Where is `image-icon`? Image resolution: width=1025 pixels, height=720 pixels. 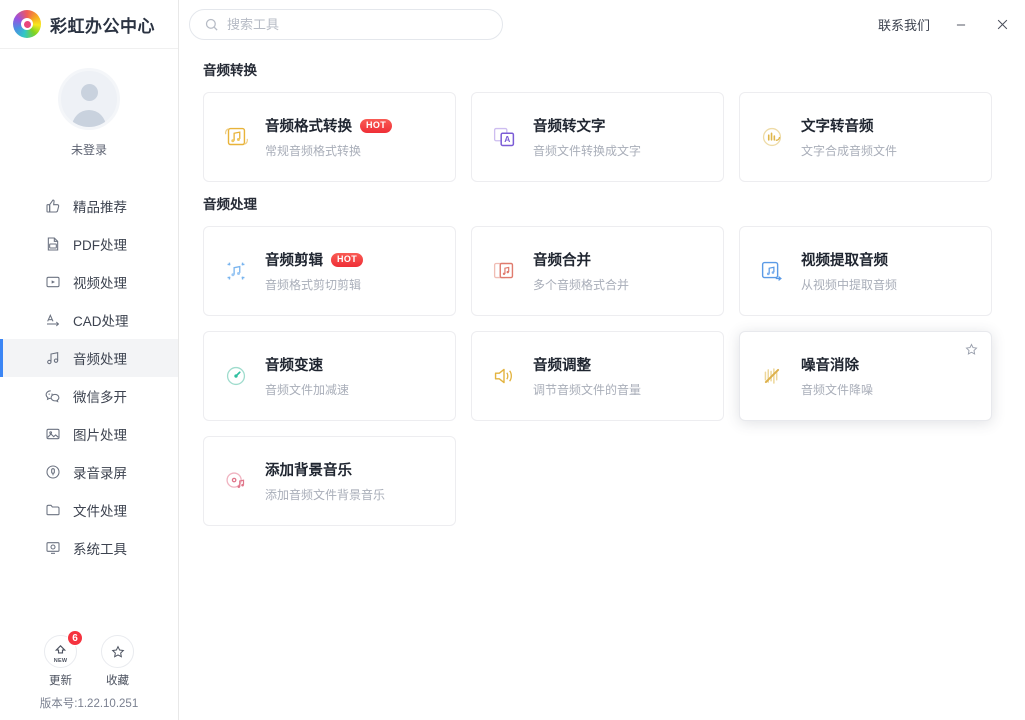
image-icon is located at coordinates (52, 434).